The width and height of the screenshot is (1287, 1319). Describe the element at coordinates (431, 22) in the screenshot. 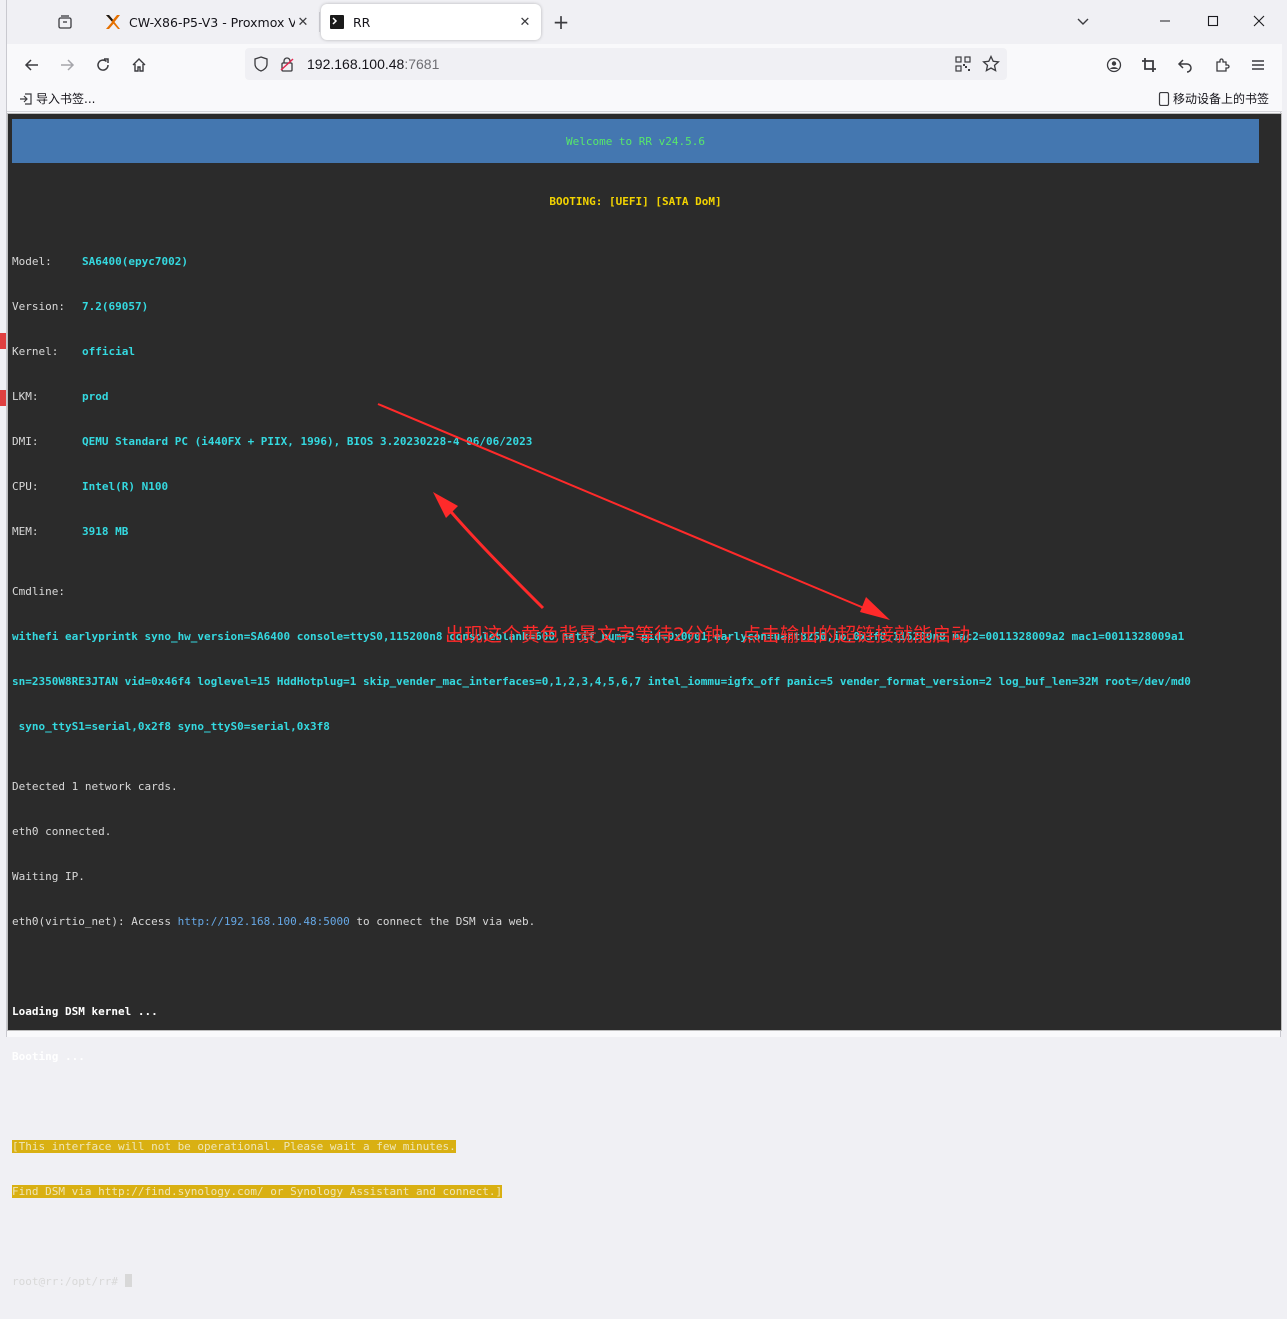

I see `tab-rr: RR ✕` at that location.